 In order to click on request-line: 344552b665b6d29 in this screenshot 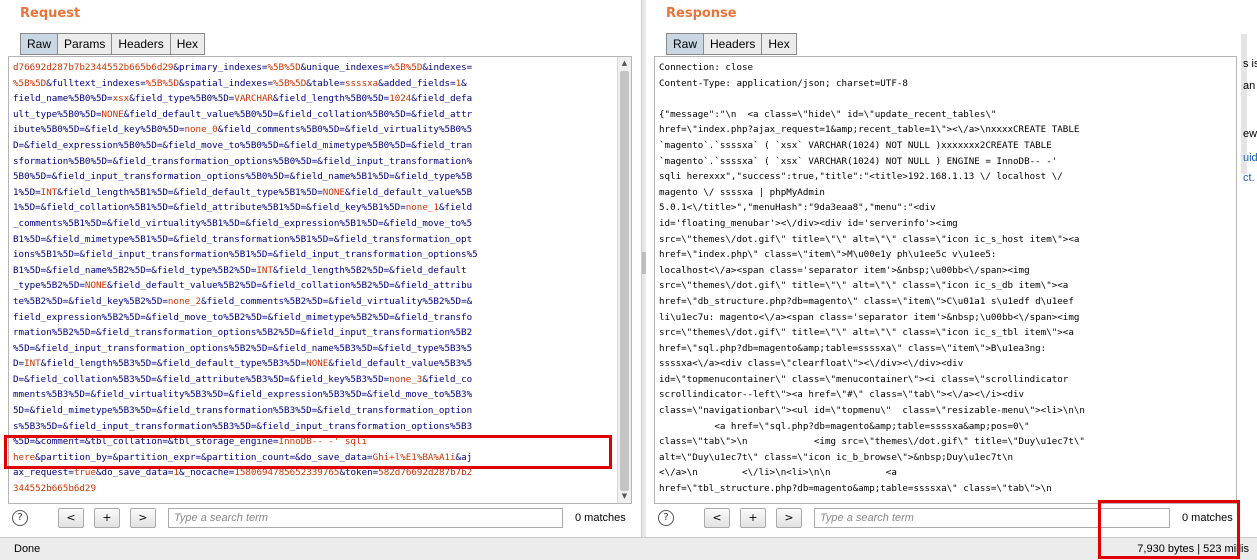, I will do `click(245, 489)`.